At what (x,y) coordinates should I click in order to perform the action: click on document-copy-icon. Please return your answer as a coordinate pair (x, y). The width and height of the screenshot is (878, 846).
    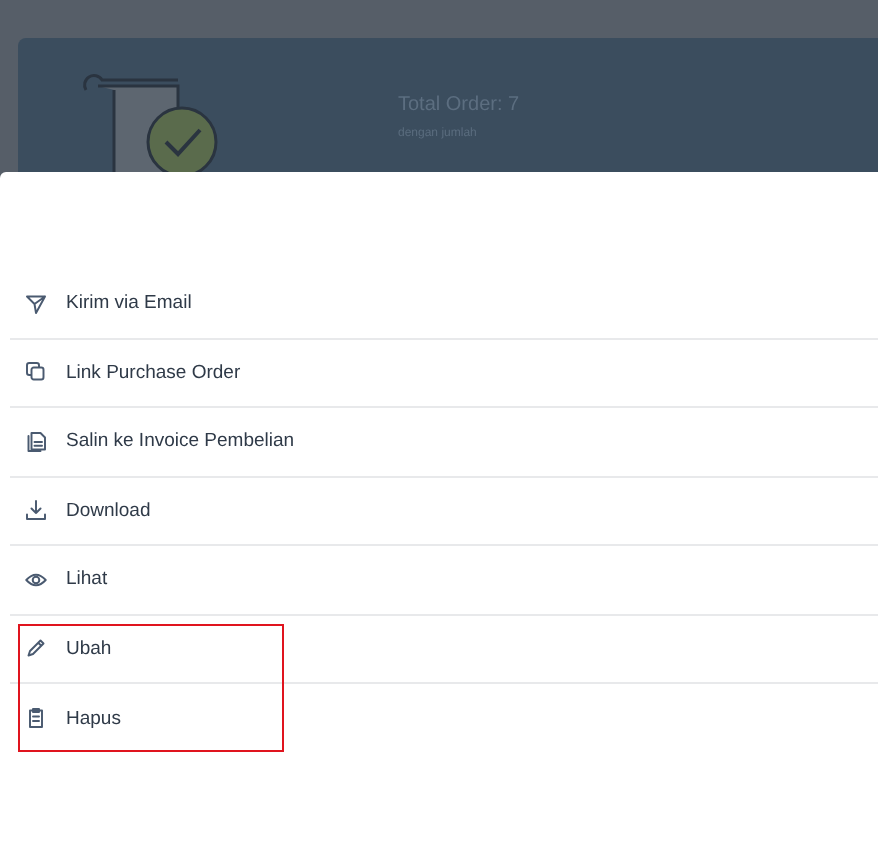
    Looking at the image, I should click on (36, 441).